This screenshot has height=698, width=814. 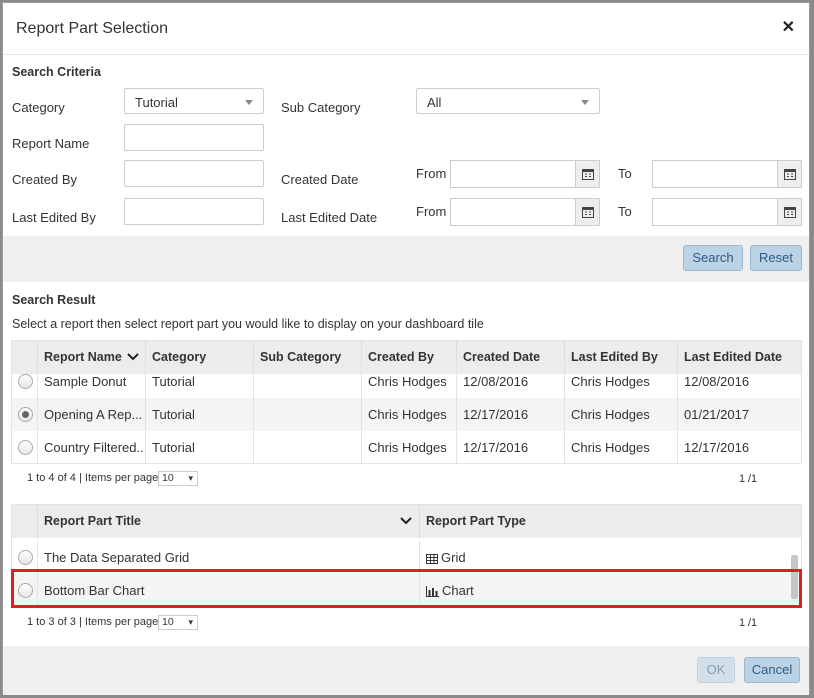 What do you see at coordinates (38, 107) in the screenshot?
I see `category-label: Category` at bounding box center [38, 107].